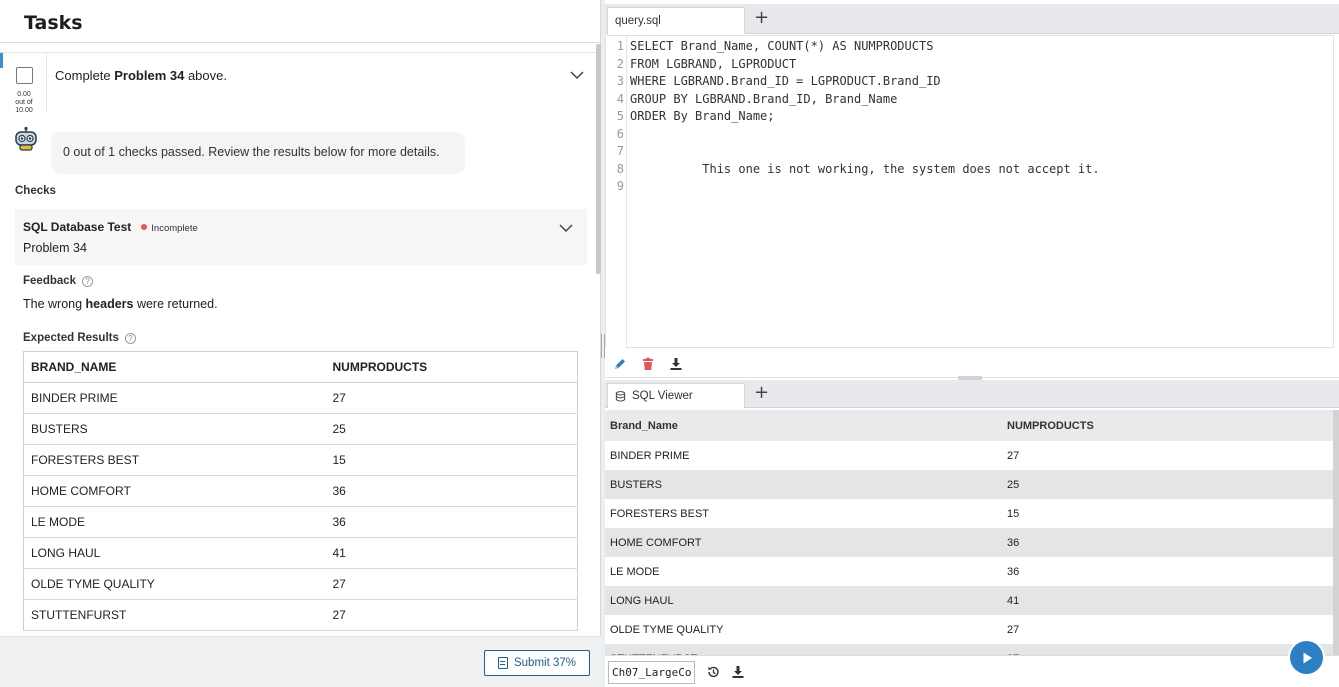 The image size is (1339, 687). I want to click on database-select: Ch07_LargeCo, so click(651, 672).